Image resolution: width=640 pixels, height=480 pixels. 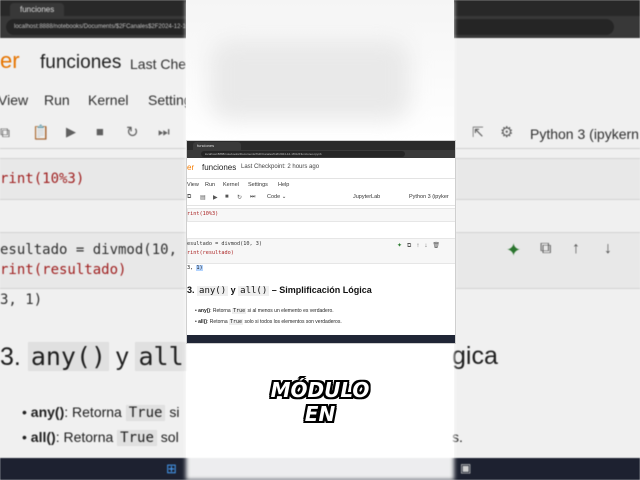 I want to click on inner-delete-icon: 🗑, so click(x=436, y=246).